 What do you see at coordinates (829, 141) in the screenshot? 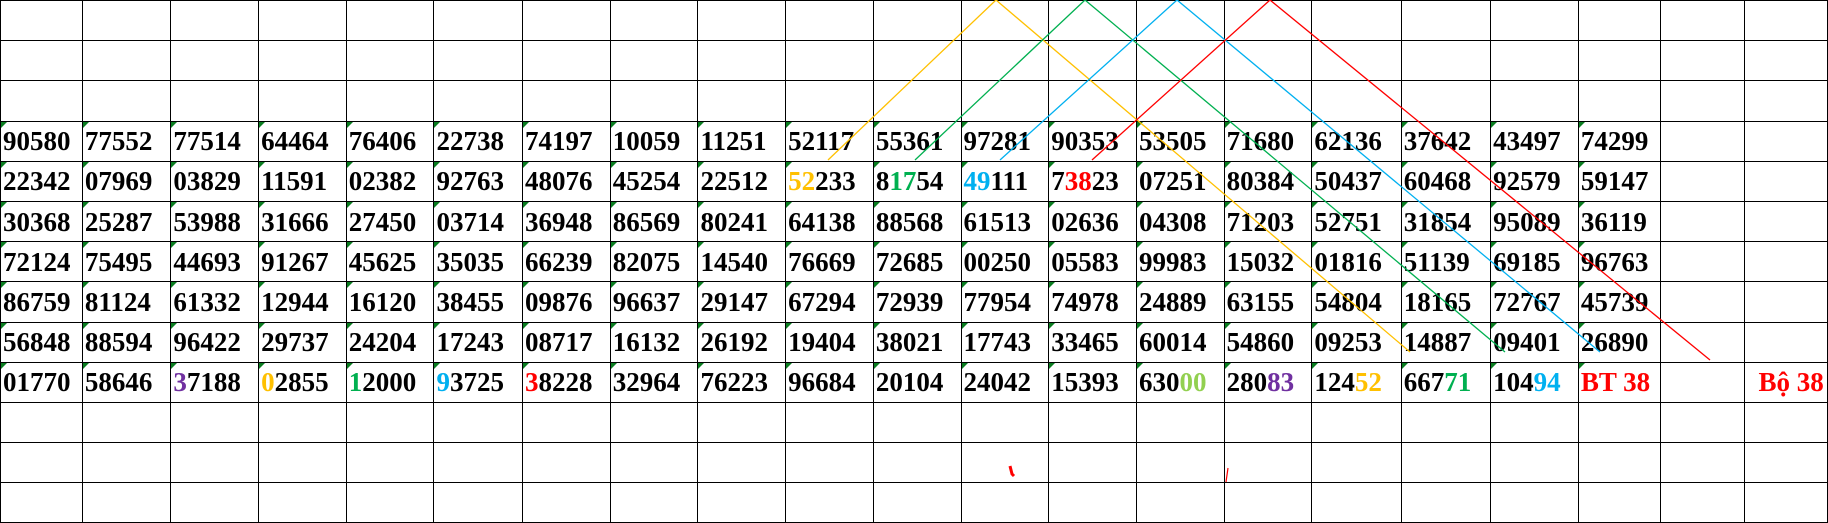
I see `sheet-cell: 52117` at bounding box center [829, 141].